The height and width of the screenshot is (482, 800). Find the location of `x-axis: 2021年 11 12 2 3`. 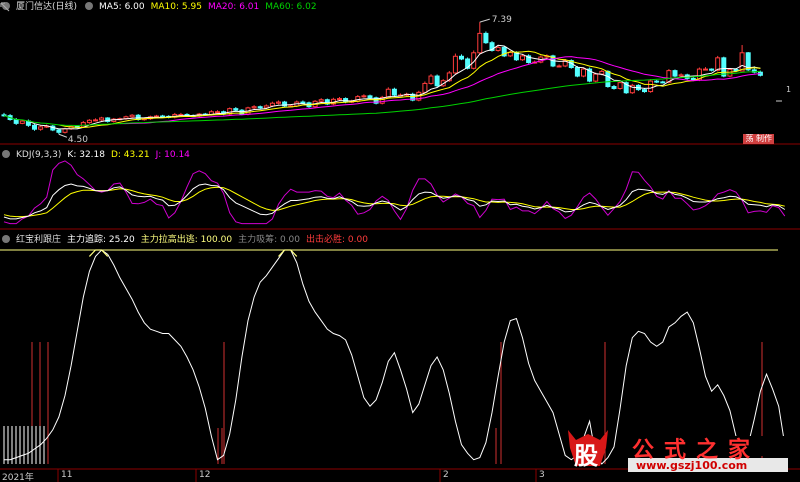

x-axis: 2021年 11 12 2 3 is located at coordinates (400, 476).